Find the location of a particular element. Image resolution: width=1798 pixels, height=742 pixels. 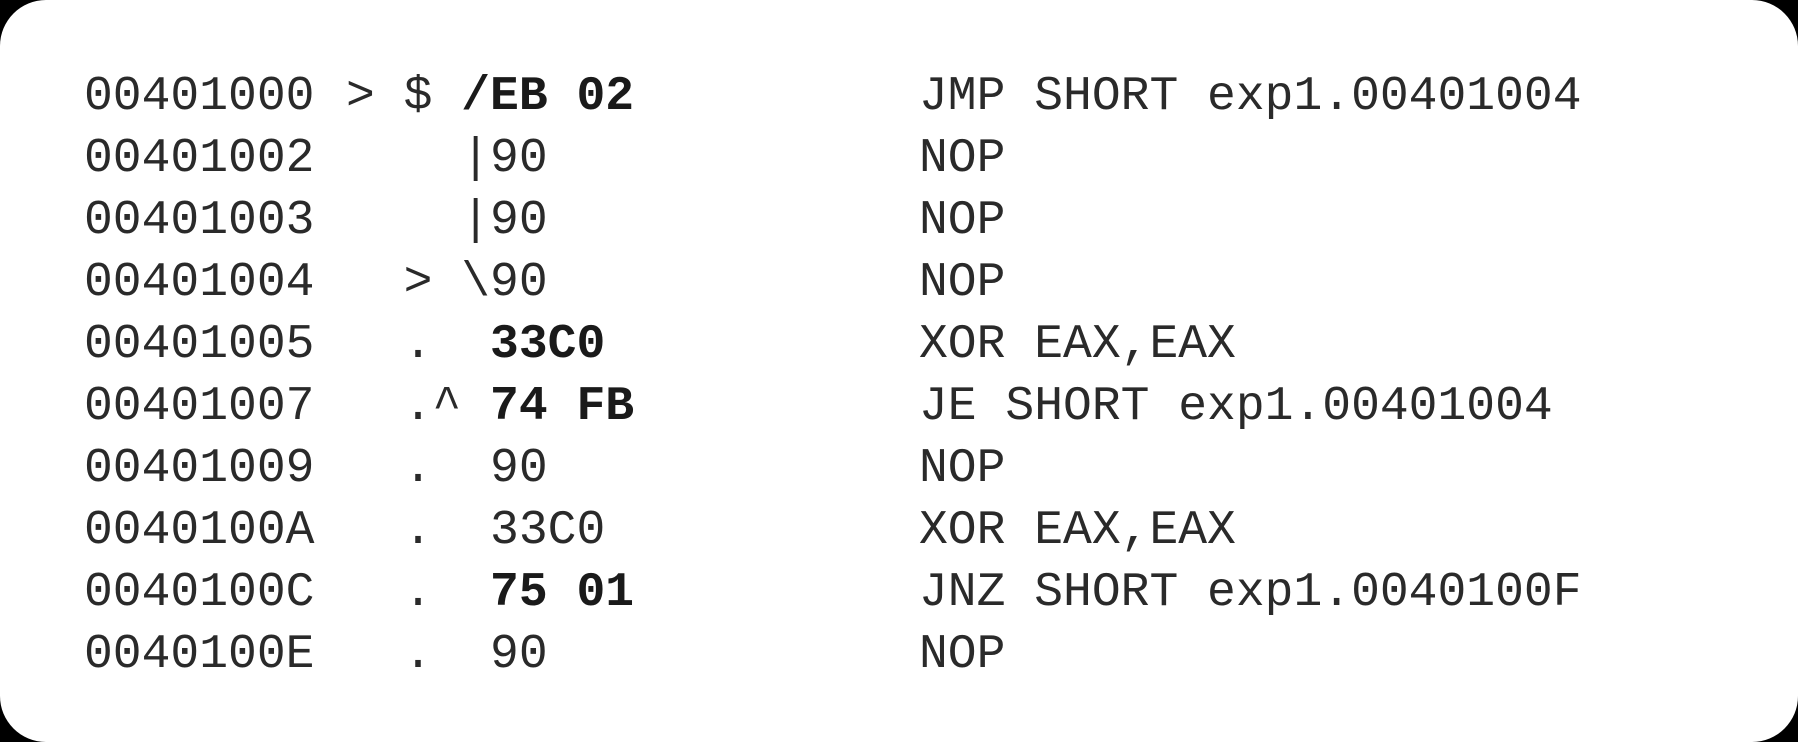

instruction: JMP SHORT exp1.00401004 is located at coordinates (1250, 97).